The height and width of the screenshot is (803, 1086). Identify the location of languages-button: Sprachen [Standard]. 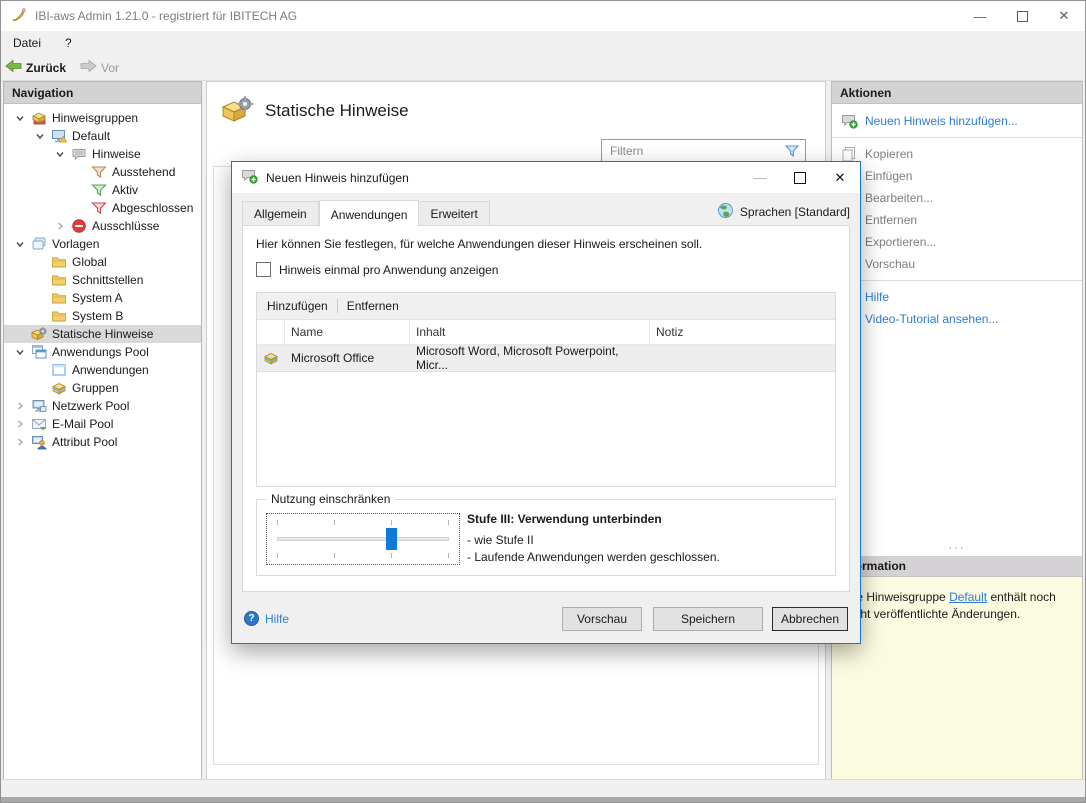
(783, 212).